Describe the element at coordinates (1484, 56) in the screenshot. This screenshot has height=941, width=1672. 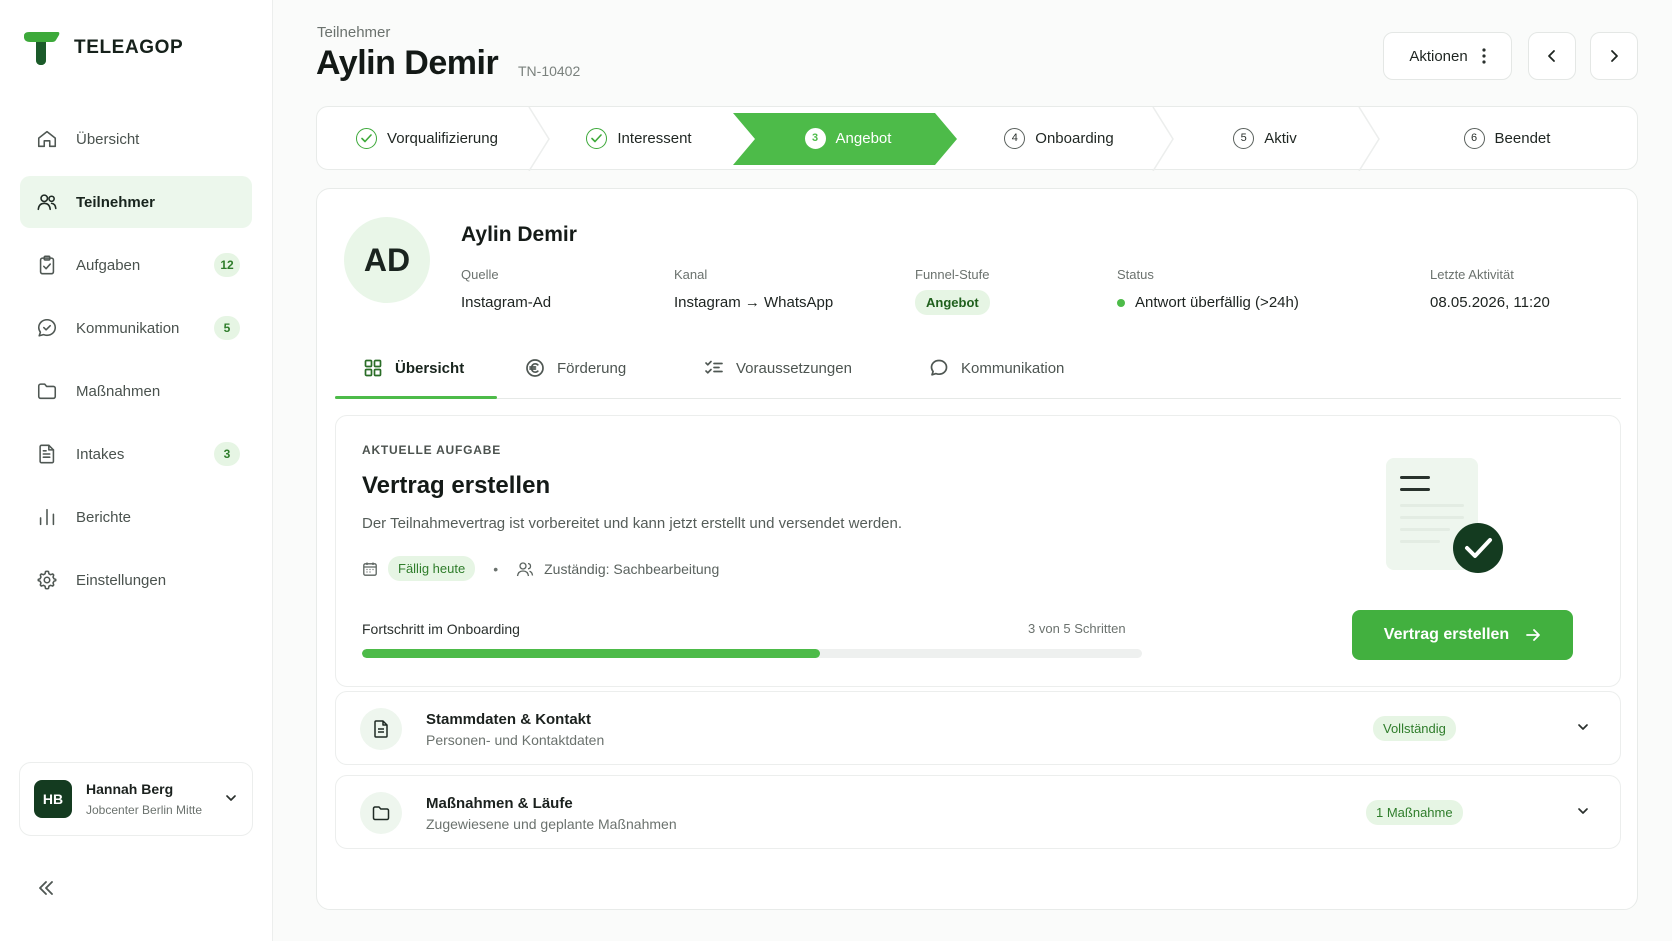
I see `more-vertical-icon` at that location.